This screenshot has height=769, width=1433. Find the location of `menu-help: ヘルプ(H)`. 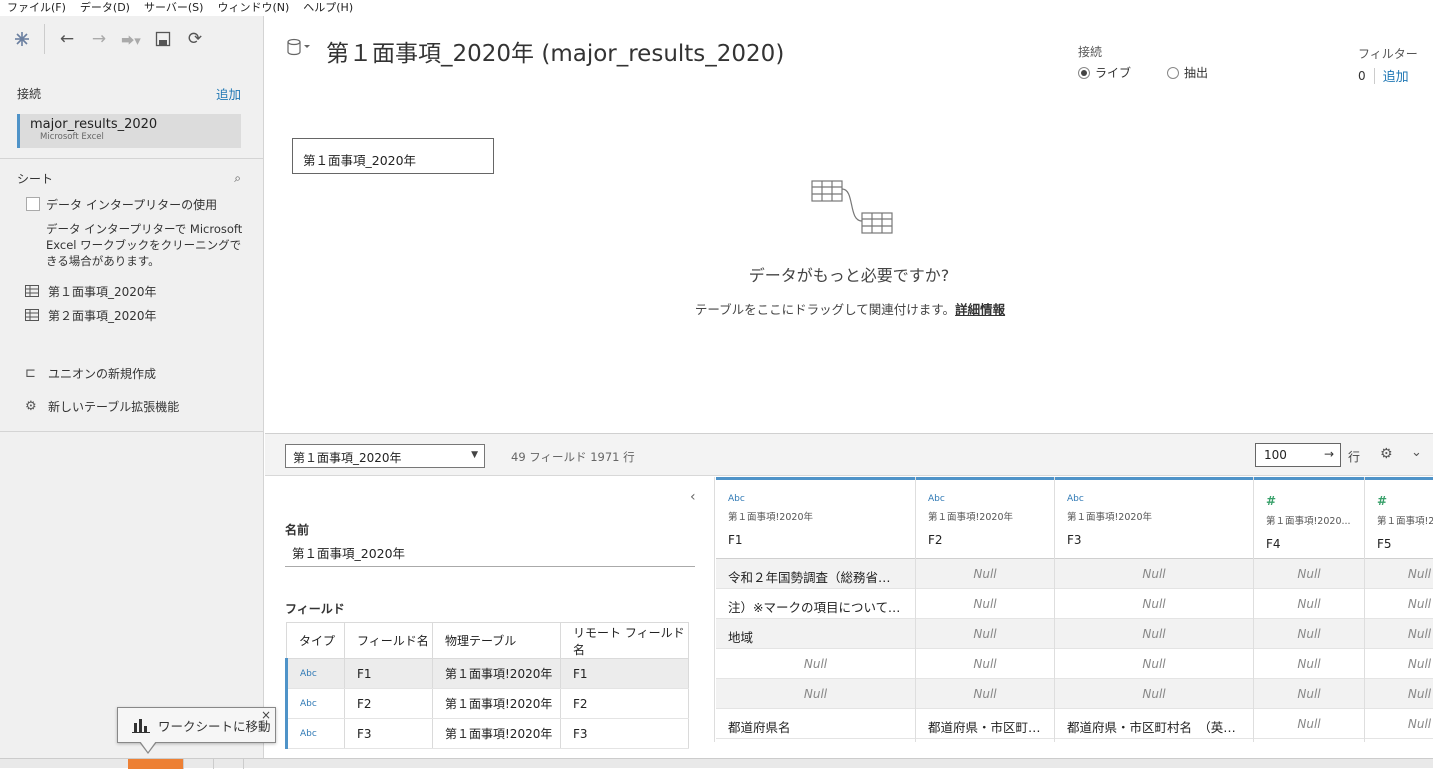

menu-help: ヘルプ(H) is located at coordinates (328, 8).